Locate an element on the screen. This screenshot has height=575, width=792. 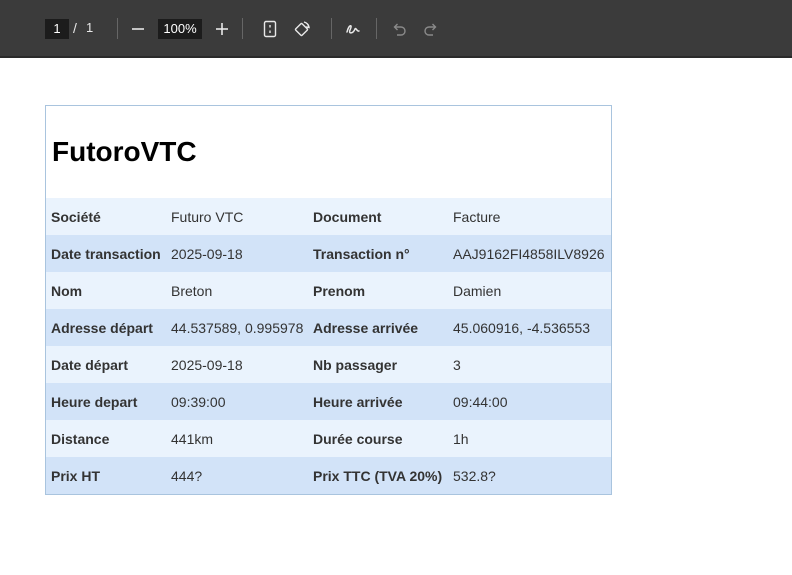
row-label: Transaction n° is located at coordinates (378, 253).